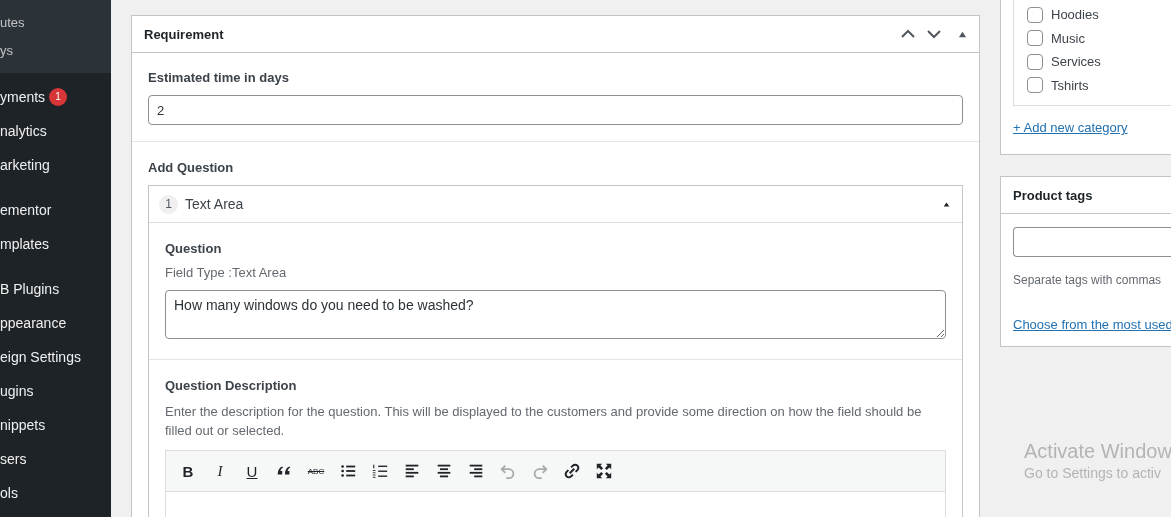 The width and height of the screenshot is (1171, 517). I want to click on sidebar-item: nippets, so click(55, 425).